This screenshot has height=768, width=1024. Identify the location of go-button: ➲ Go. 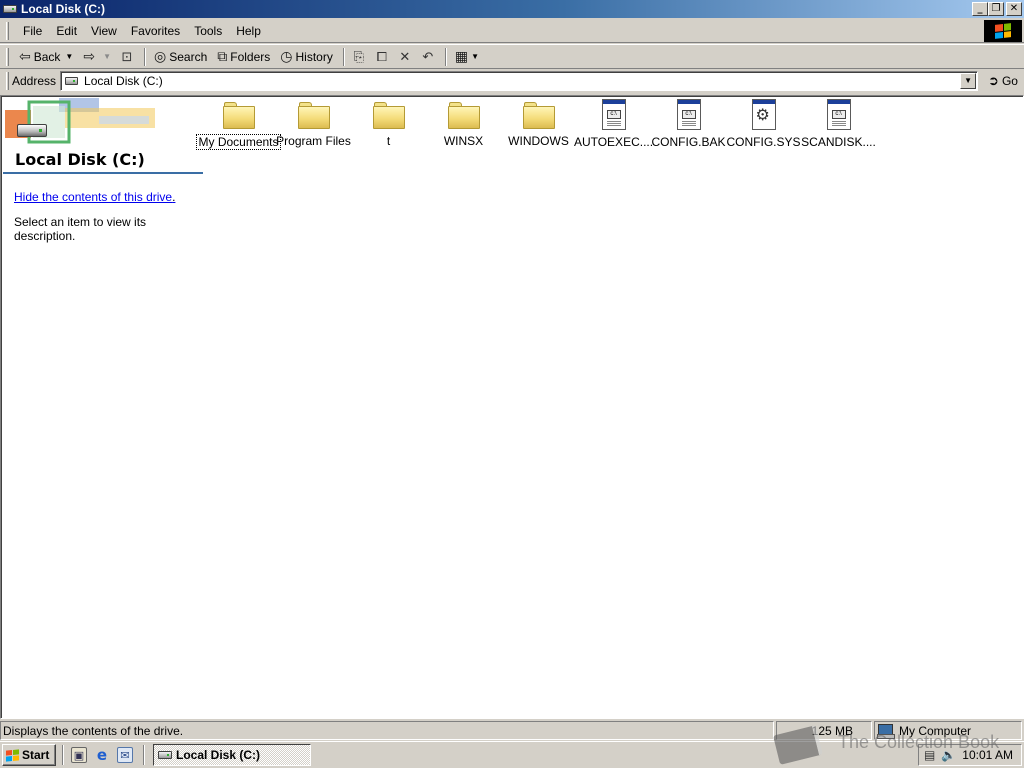
(1003, 81).